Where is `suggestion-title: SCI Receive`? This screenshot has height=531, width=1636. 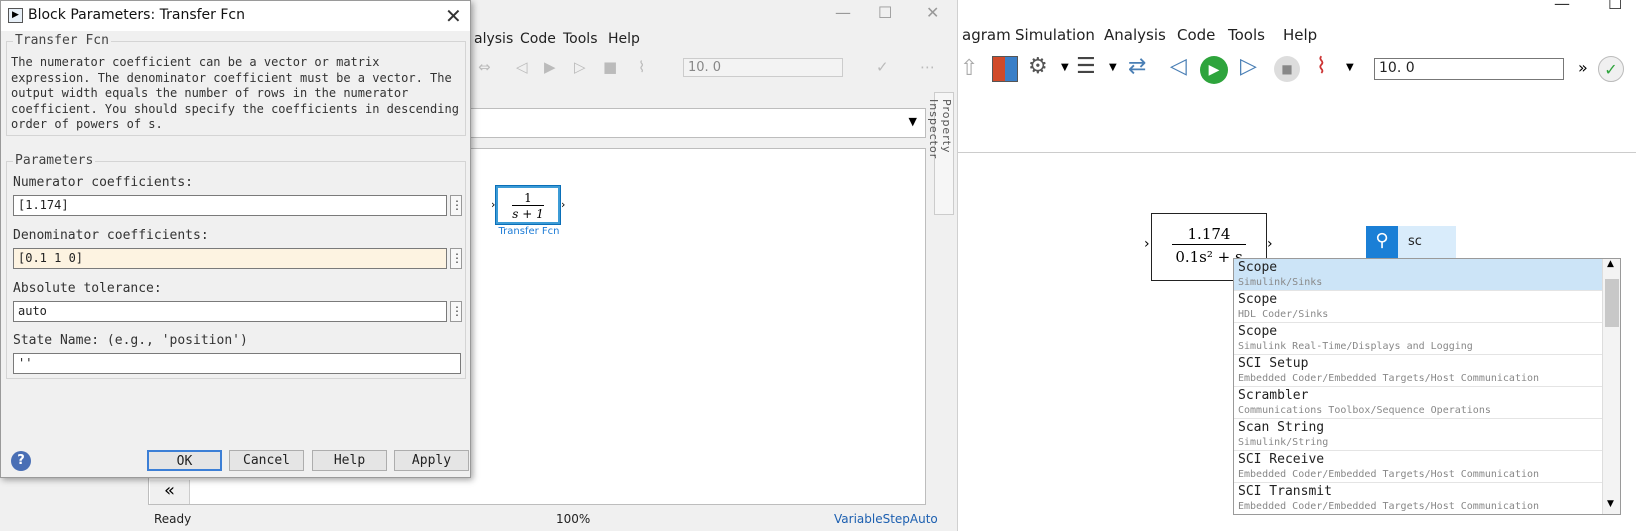 suggestion-title: SCI Receive is located at coordinates (1281, 459).